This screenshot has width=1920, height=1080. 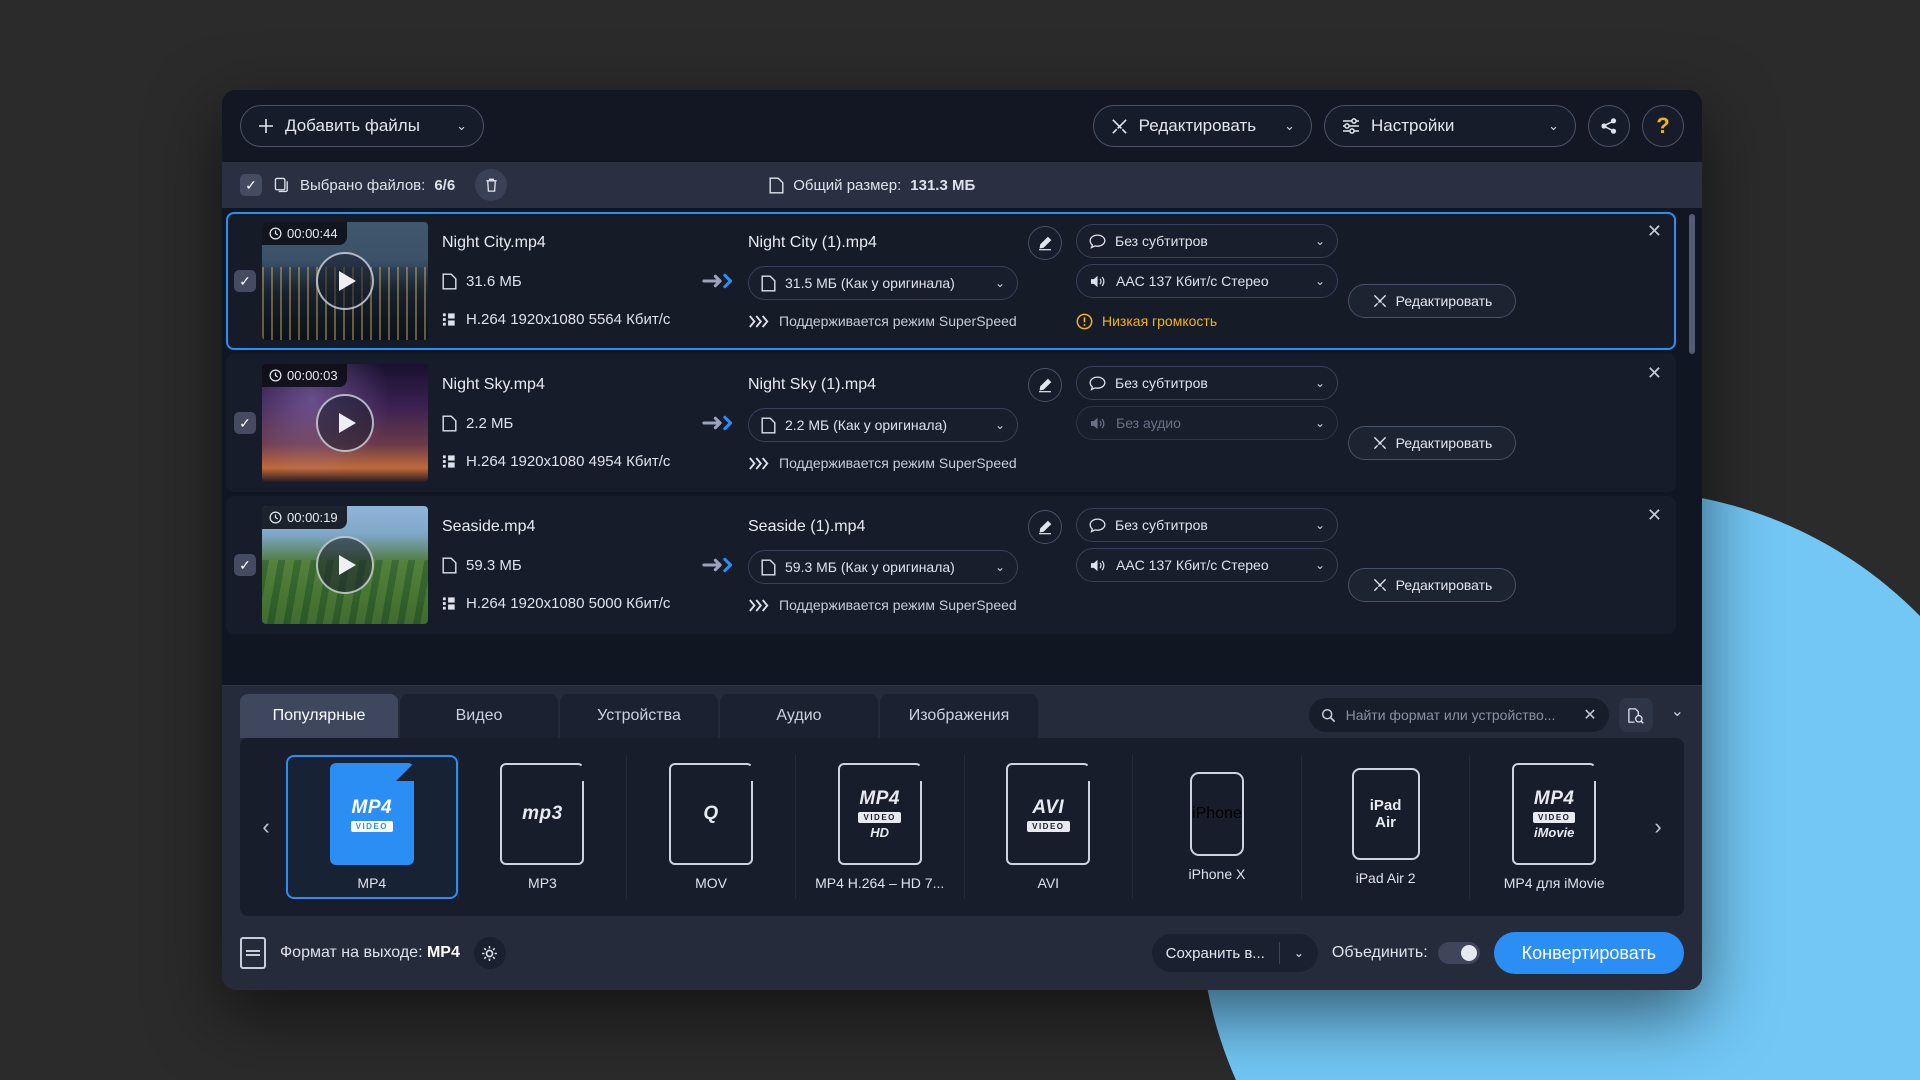 I want to click on duration-badge: 00:00:19, so click(x=304, y=517).